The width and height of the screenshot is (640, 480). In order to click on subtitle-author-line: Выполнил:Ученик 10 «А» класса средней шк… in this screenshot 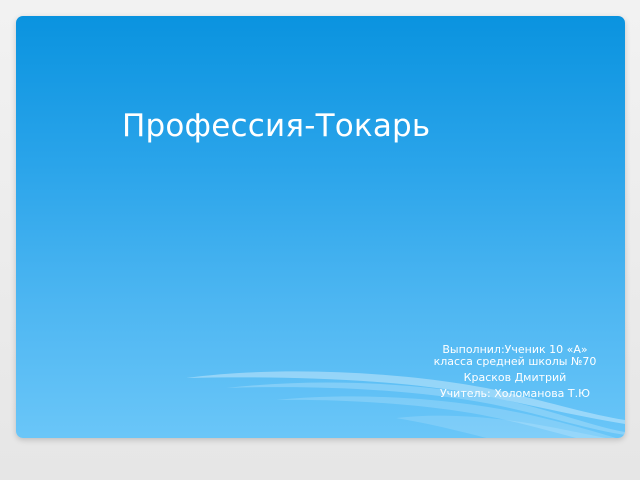, I will do `click(515, 355)`.